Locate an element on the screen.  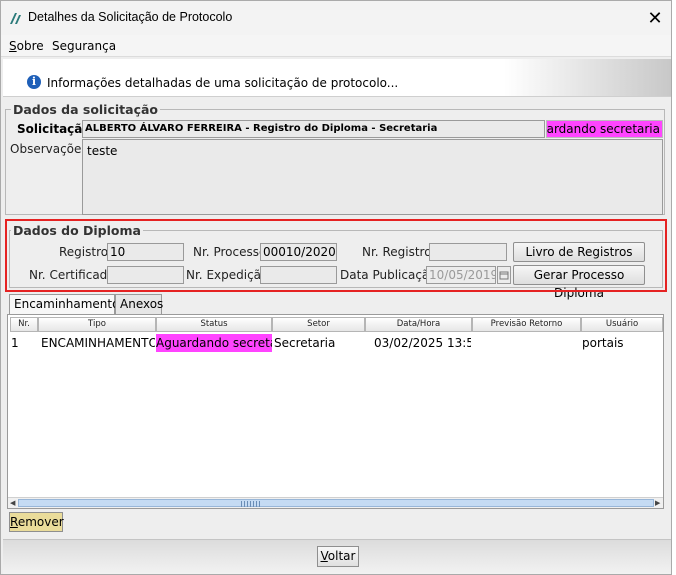
window-title: Detalhes da Solicitação de Protocolo is located at coordinates (130, 17).